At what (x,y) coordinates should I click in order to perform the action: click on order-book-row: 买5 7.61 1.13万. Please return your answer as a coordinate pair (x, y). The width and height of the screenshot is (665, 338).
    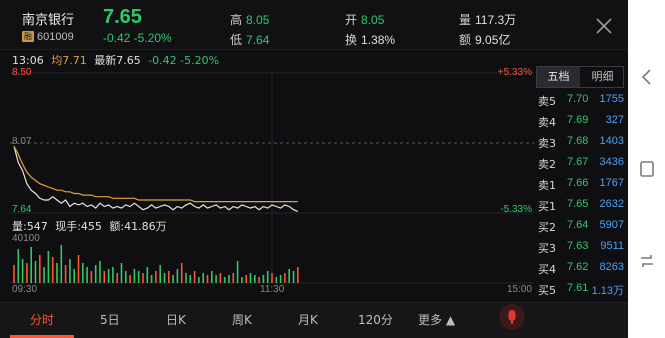
    Looking at the image, I should click on (582, 289).